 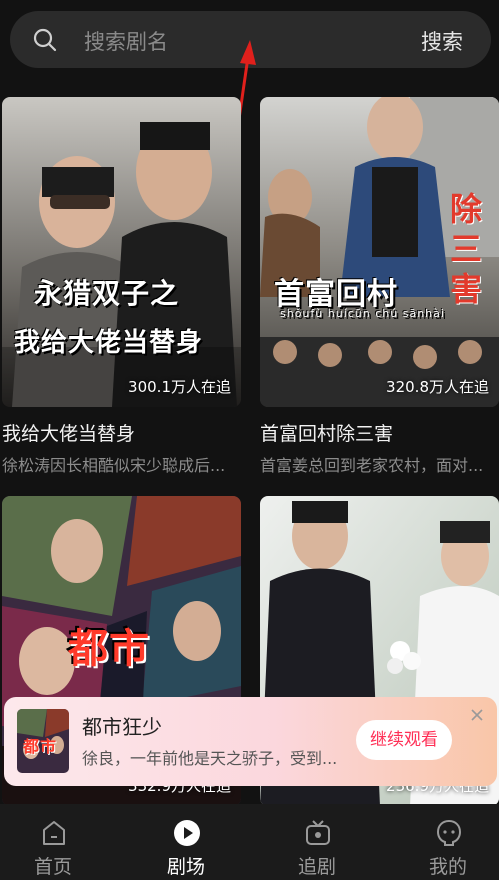 I want to click on search-button: 搜索, so click(x=442, y=41).